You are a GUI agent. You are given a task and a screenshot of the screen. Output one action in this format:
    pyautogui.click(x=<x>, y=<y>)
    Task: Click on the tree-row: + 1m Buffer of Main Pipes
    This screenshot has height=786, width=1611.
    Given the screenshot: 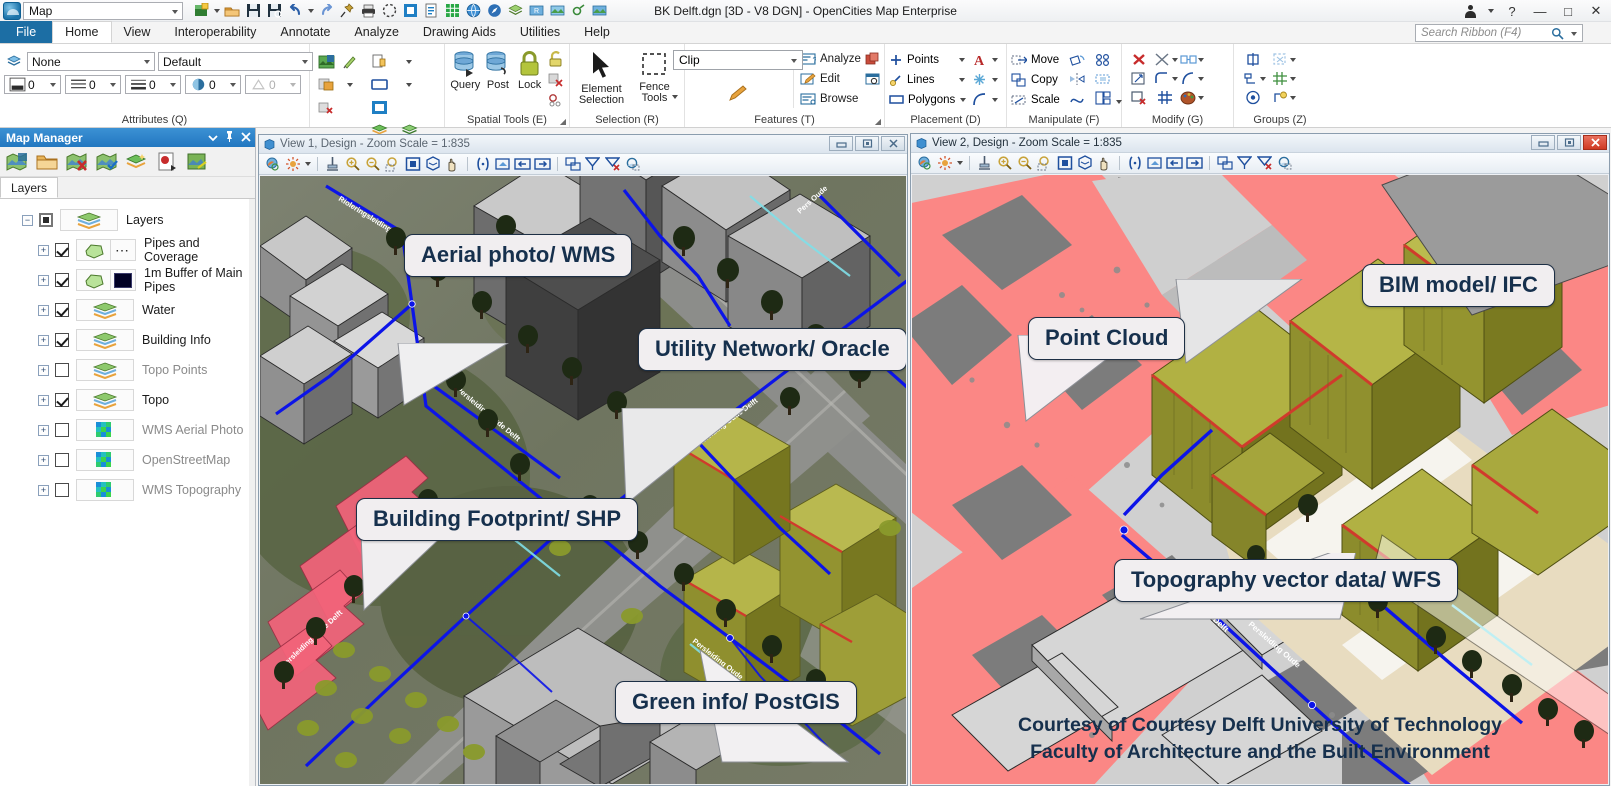 What is the action you would take?
    pyautogui.click(x=127, y=280)
    